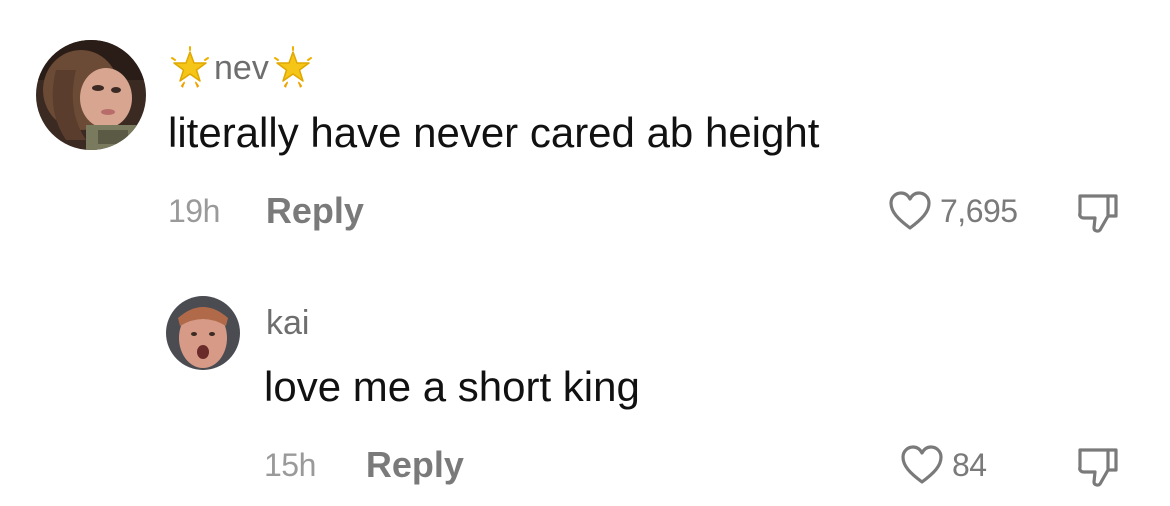 The width and height of the screenshot is (1170, 506). I want to click on like-count: 84, so click(969, 464).